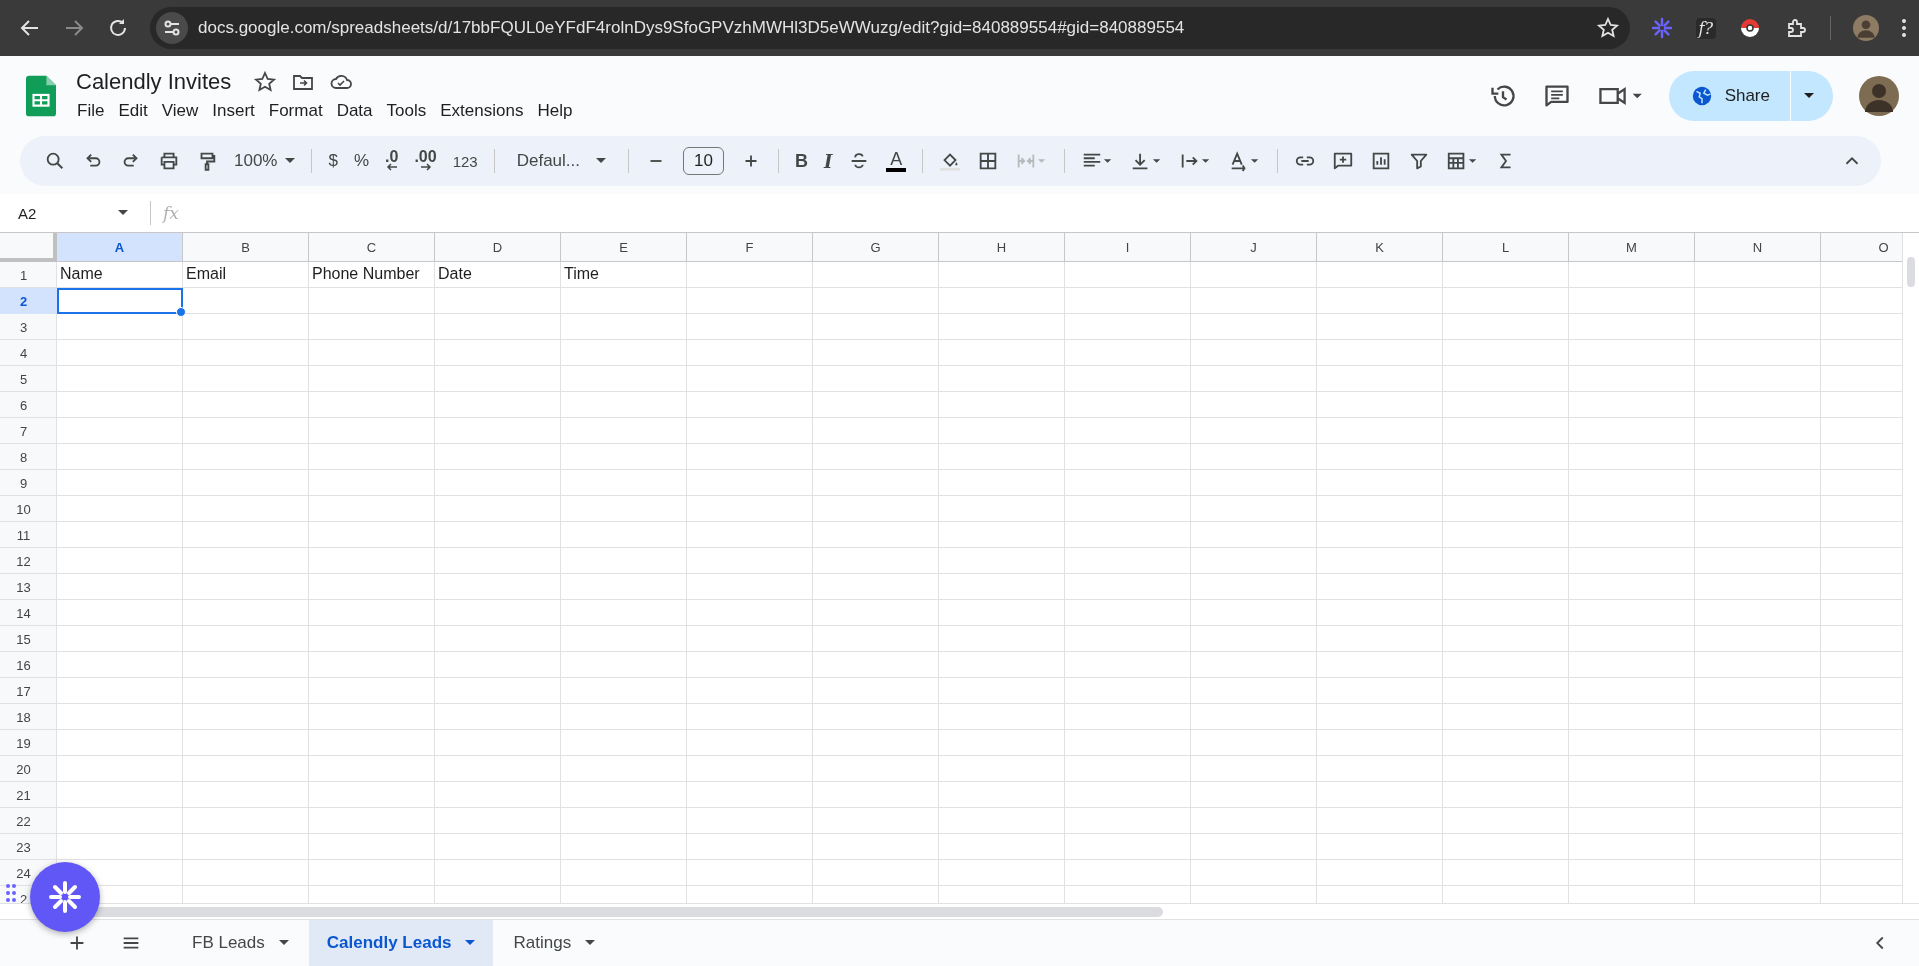 Image resolution: width=1919 pixels, height=966 pixels. What do you see at coordinates (366, 274) in the screenshot?
I see `table-cell-text: Phone Number` at bounding box center [366, 274].